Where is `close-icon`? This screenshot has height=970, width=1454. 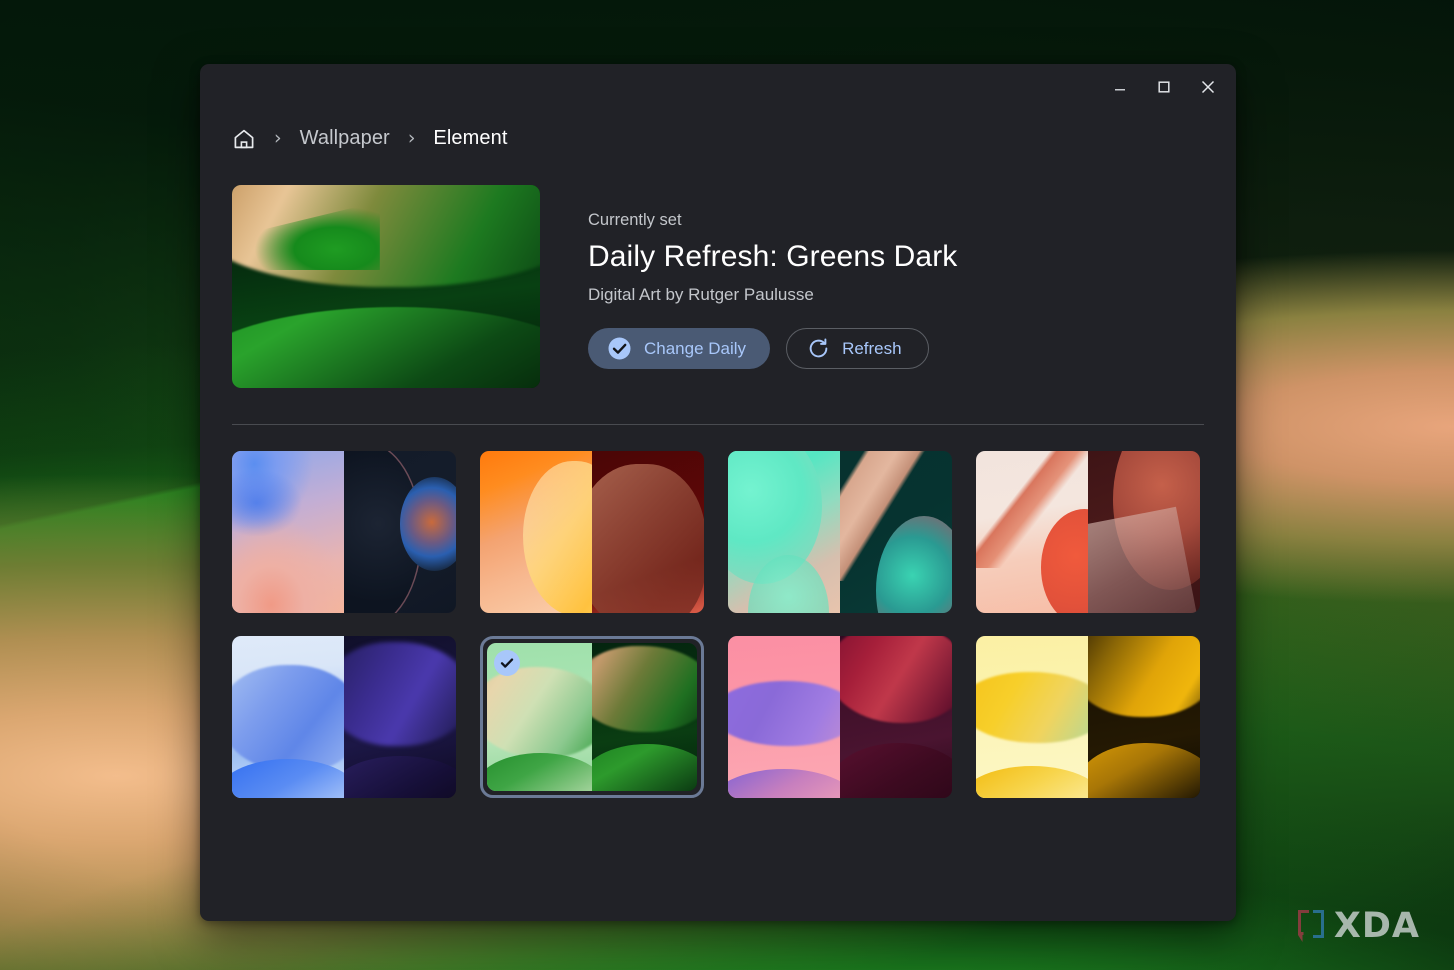
close-icon is located at coordinates (1208, 87).